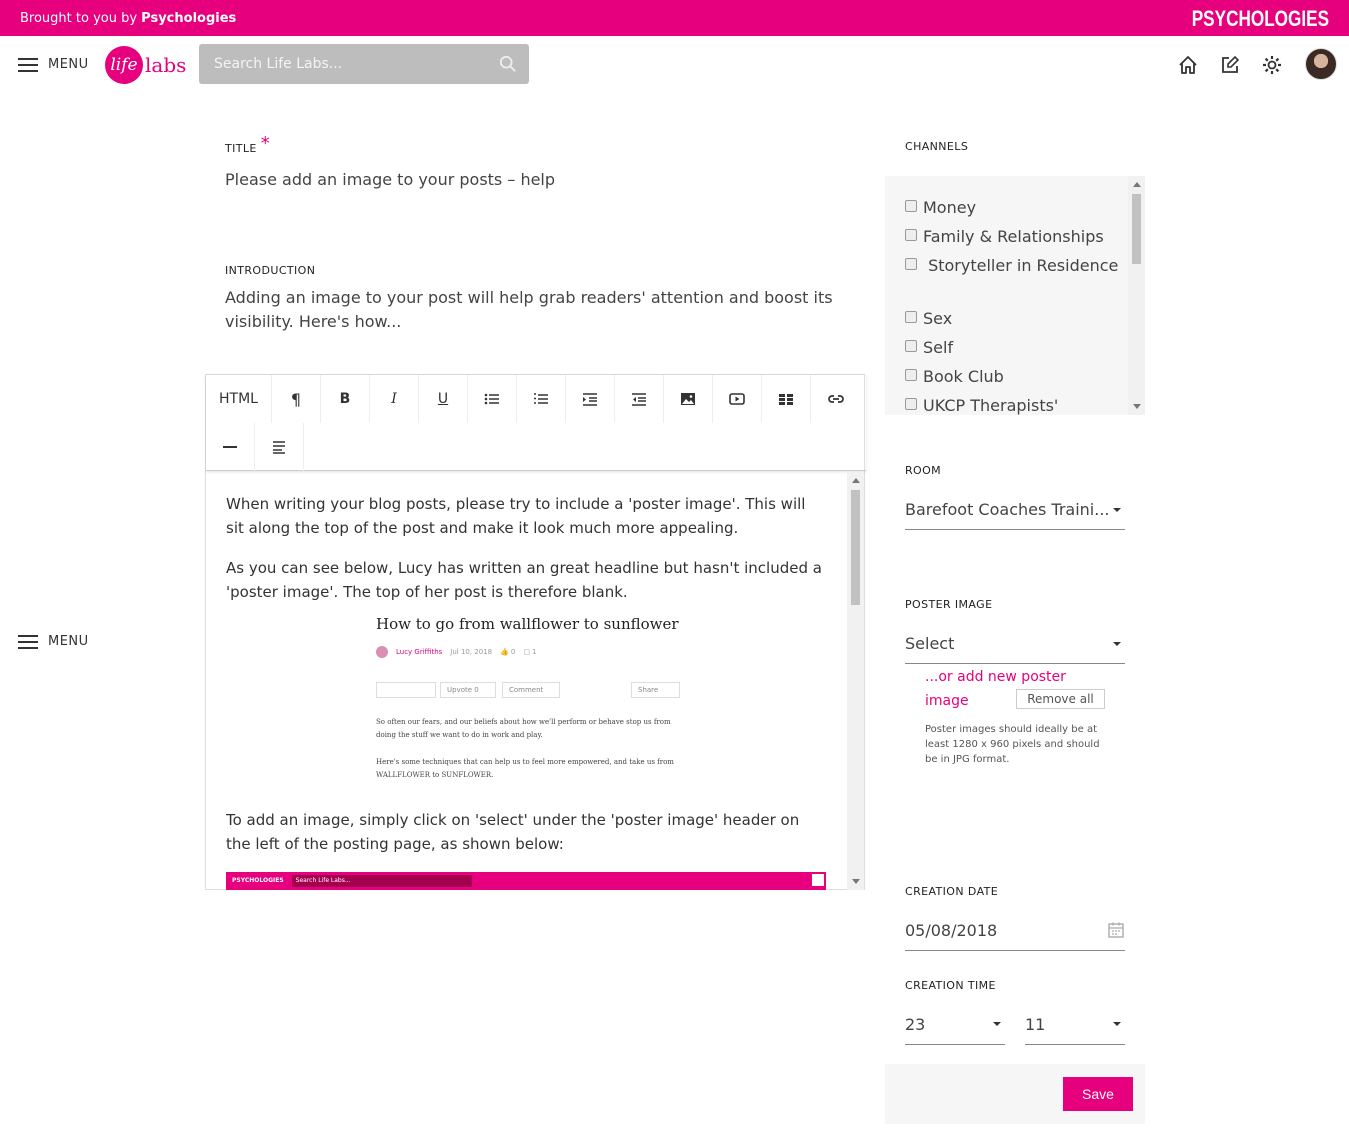 The height and width of the screenshot is (1147, 1349). I want to click on numbered-list-icon, so click(541, 399).